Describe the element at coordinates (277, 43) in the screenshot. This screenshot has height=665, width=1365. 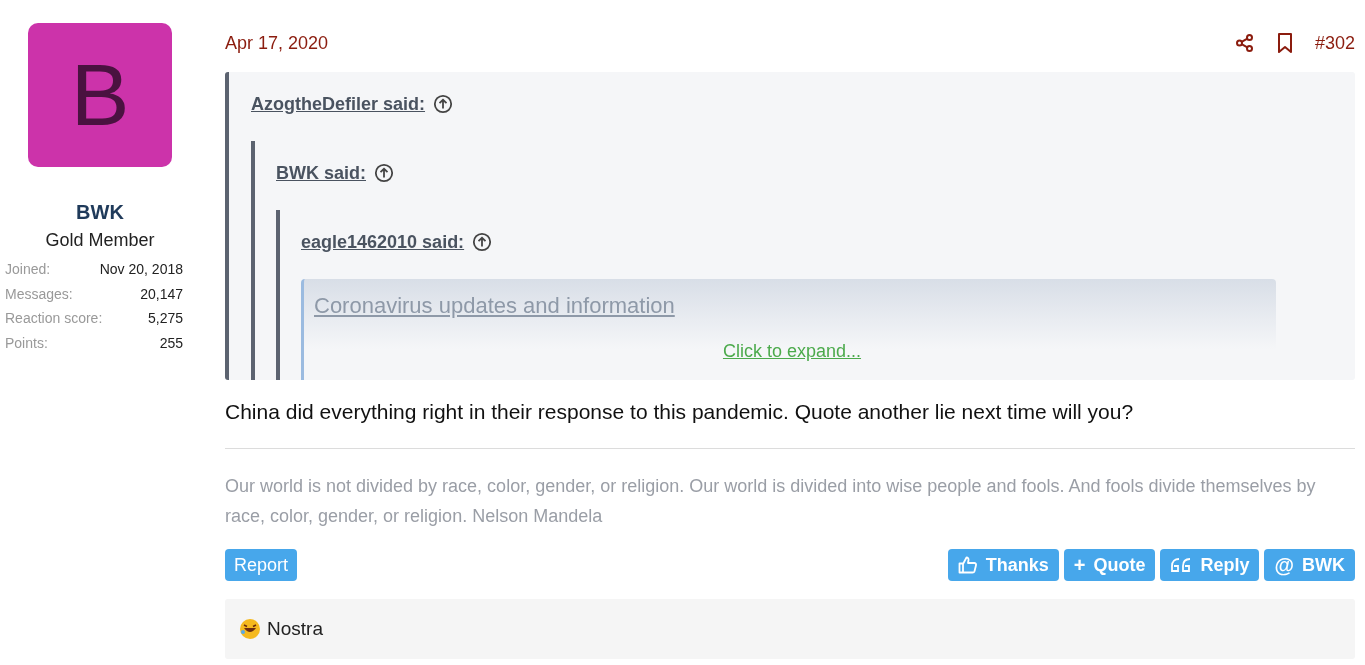
I see `post-date: Apr 17, 2020` at that location.